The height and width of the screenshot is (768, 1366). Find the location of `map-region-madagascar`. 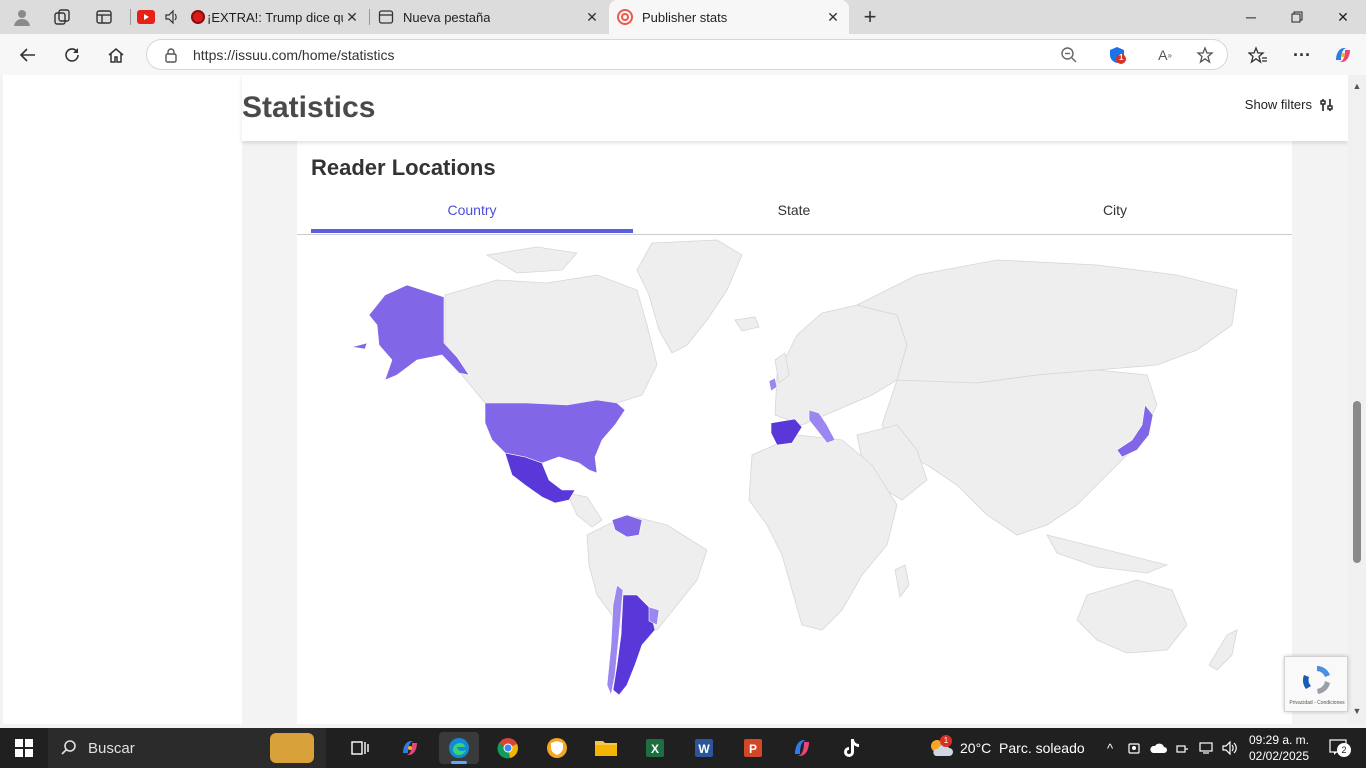

map-region-madagascar is located at coordinates (902, 581).